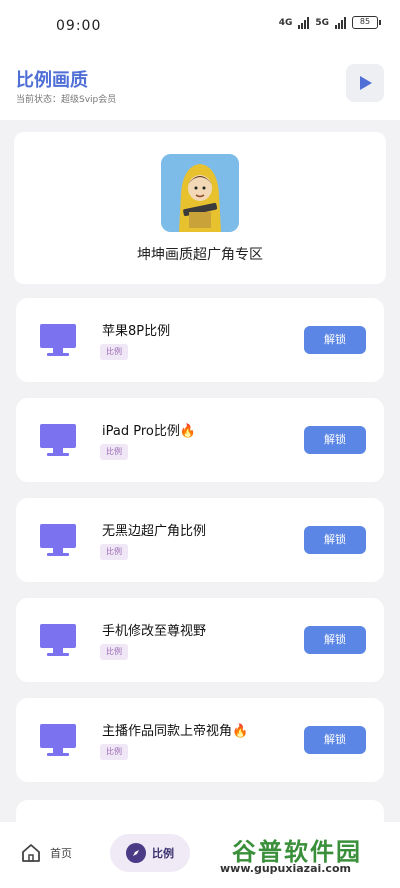 This screenshot has width=400, height=888. What do you see at coordinates (79, 26) in the screenshot?
I see `status-time: 09:00` at bounding box center [79, 26].